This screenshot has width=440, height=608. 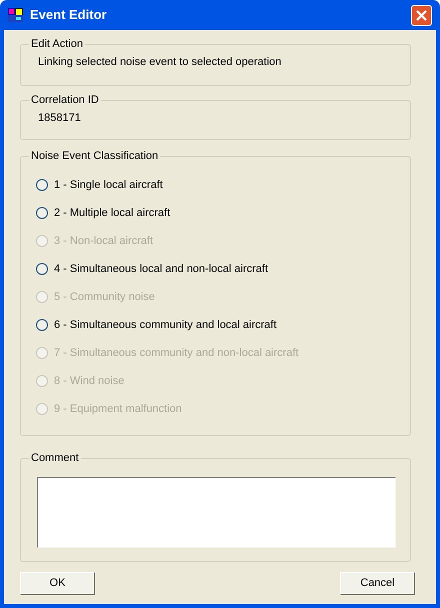 I want to click on dialog-button: Cancel, so click(x=377, y=583).